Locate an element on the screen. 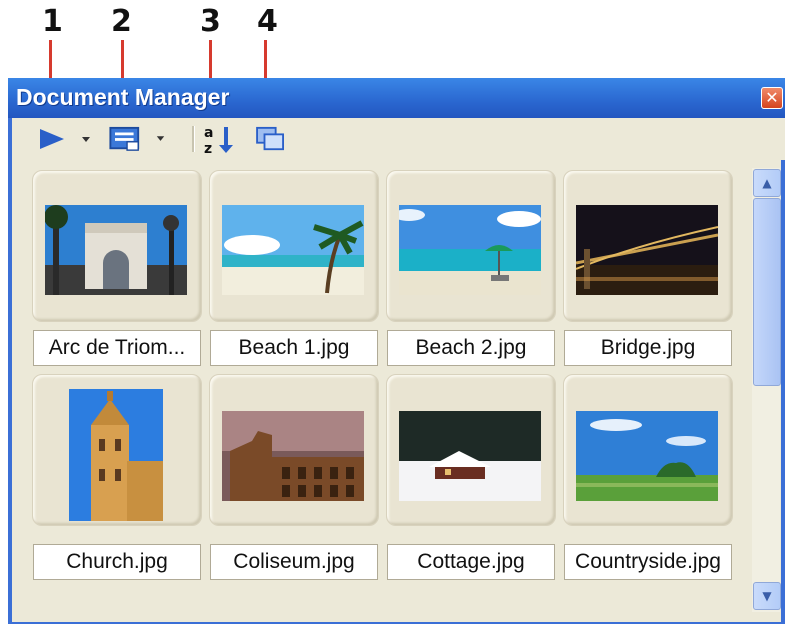 Image resolution: width=785 pixels, height=624 pixels. file-name-label: Beach 1.jpg is located at coordinates (294, 348).